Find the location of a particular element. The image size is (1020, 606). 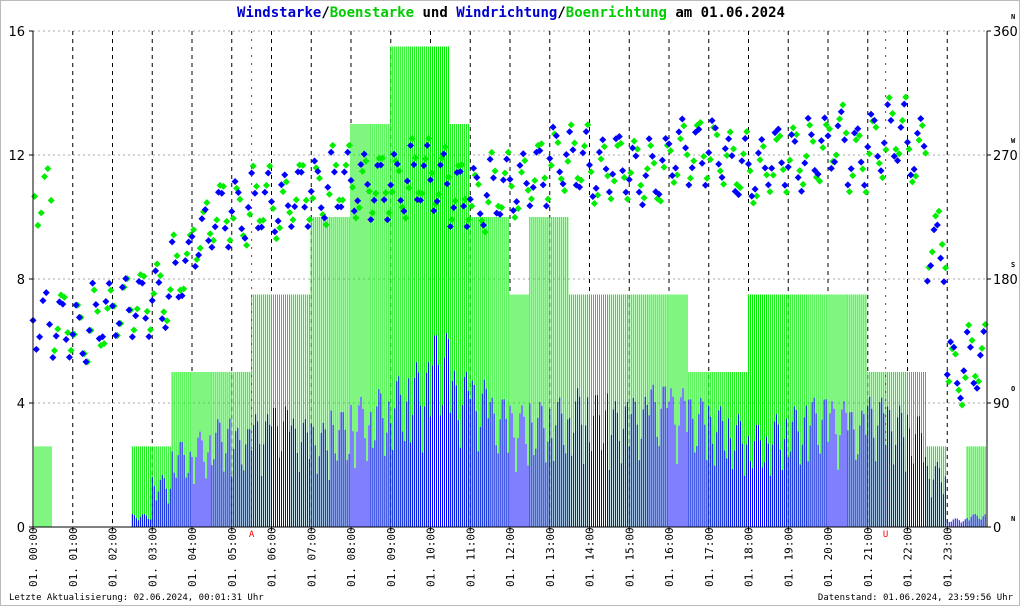

y-left-tick-label: 0 is located at coordinates (21, 528).